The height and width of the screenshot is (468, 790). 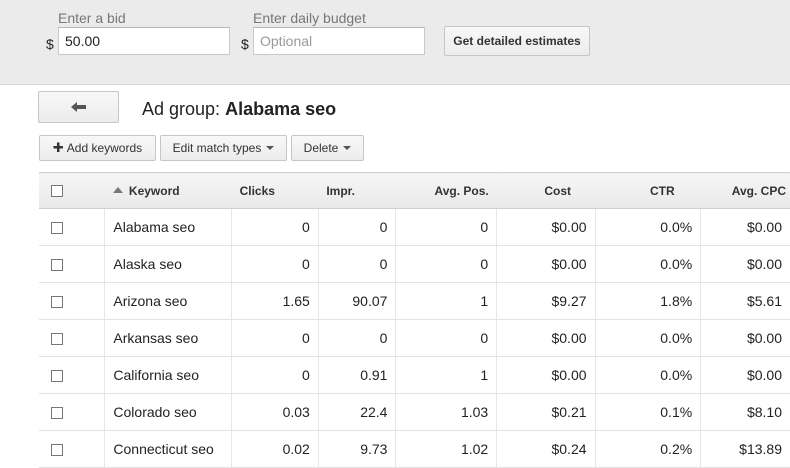 I want to click on bid-currency: $, so click(x=50, y=44).